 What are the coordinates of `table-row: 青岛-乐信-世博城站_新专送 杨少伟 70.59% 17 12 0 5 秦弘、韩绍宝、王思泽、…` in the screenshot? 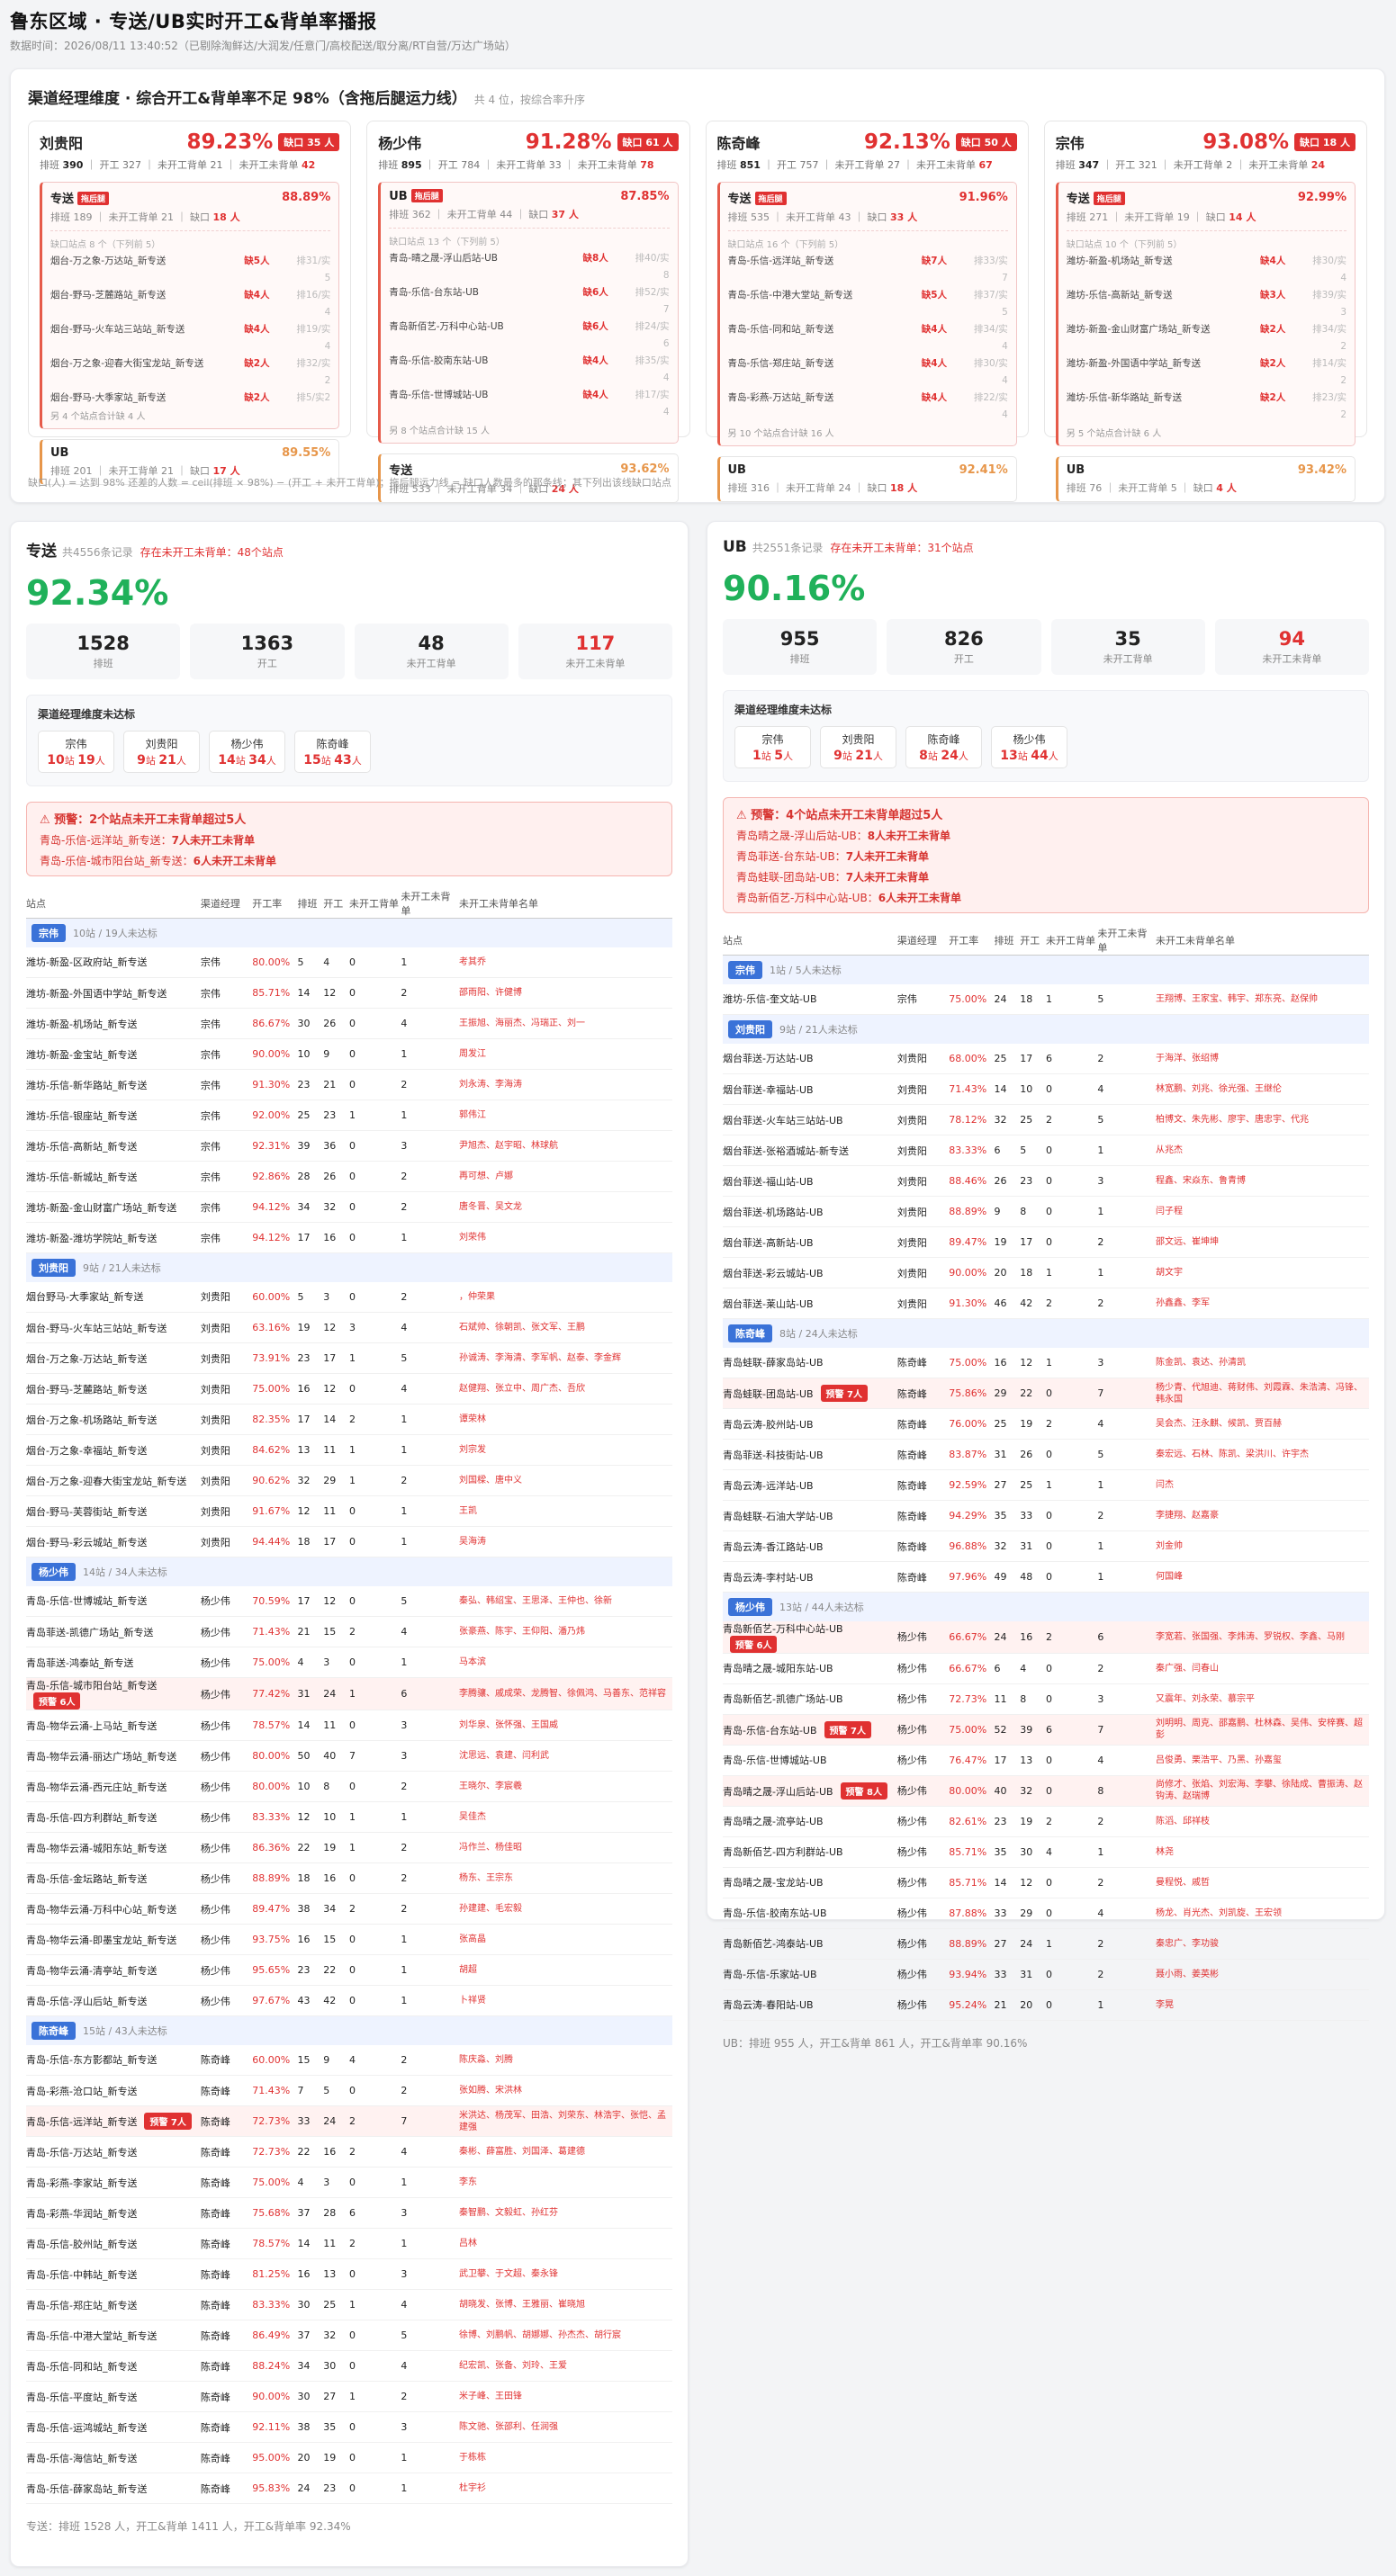 It's located at (349, 1601).